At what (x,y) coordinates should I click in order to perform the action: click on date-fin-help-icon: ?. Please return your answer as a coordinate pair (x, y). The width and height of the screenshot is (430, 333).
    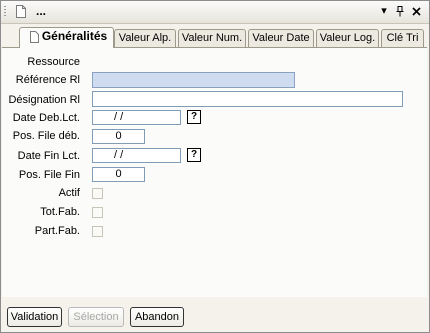
    Looking at the image, I should click on (194, 155).